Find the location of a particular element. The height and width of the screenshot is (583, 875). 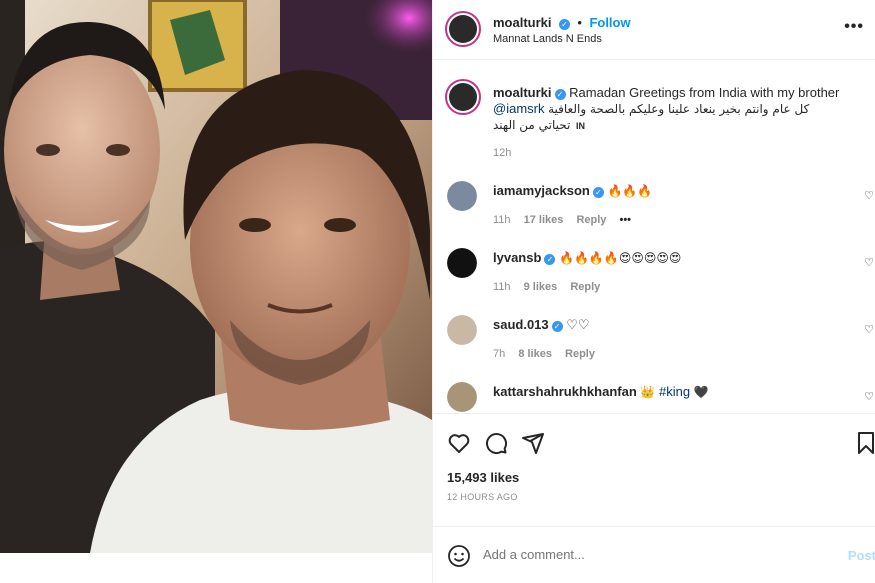

post-time: 12 HOURS AGO is located at coordinates (482, 497).